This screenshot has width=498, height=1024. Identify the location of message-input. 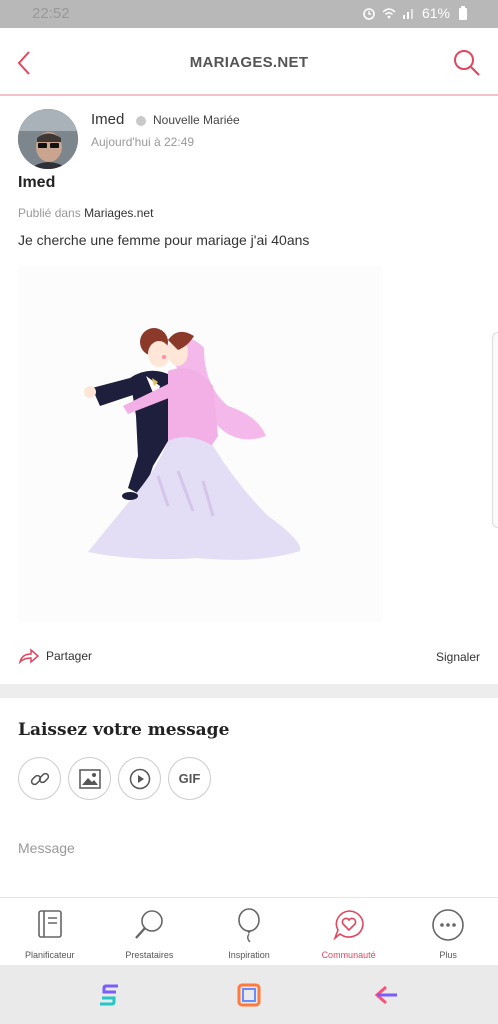
(248, 848).